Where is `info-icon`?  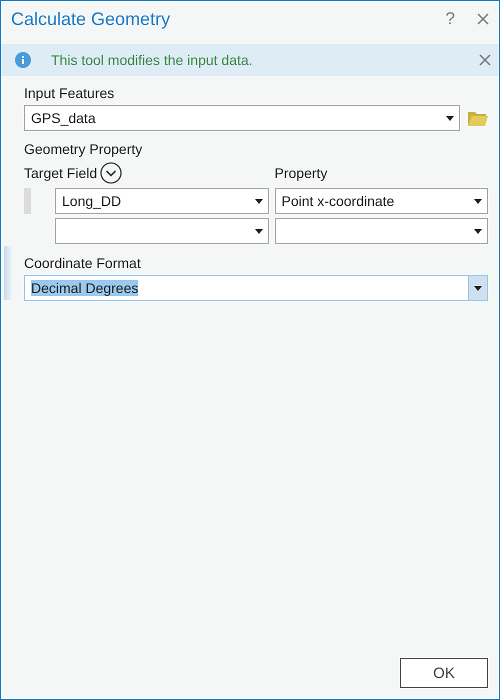
info-icon is located at coordinates (23, 60).